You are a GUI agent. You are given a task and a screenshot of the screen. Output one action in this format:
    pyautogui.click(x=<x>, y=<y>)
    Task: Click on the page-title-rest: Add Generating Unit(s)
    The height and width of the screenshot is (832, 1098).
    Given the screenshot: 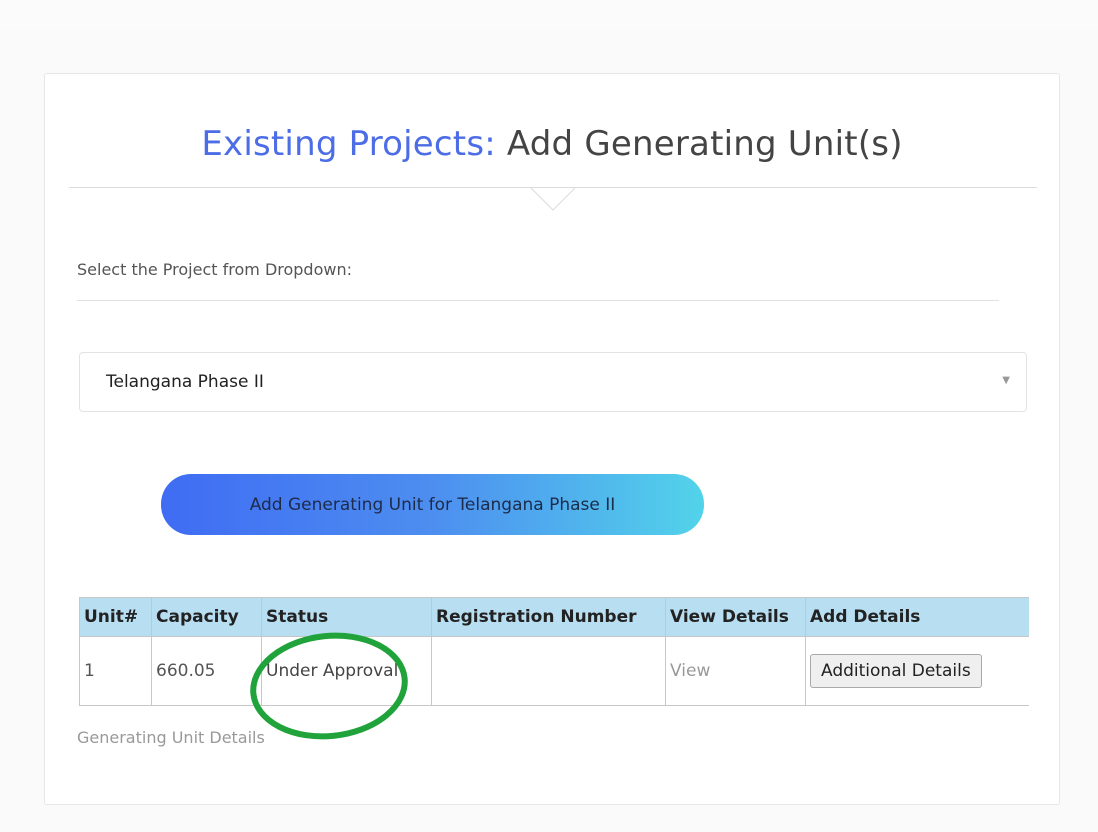 What is the action you would take?
    pyautogui.click(x=699, y=144)
    